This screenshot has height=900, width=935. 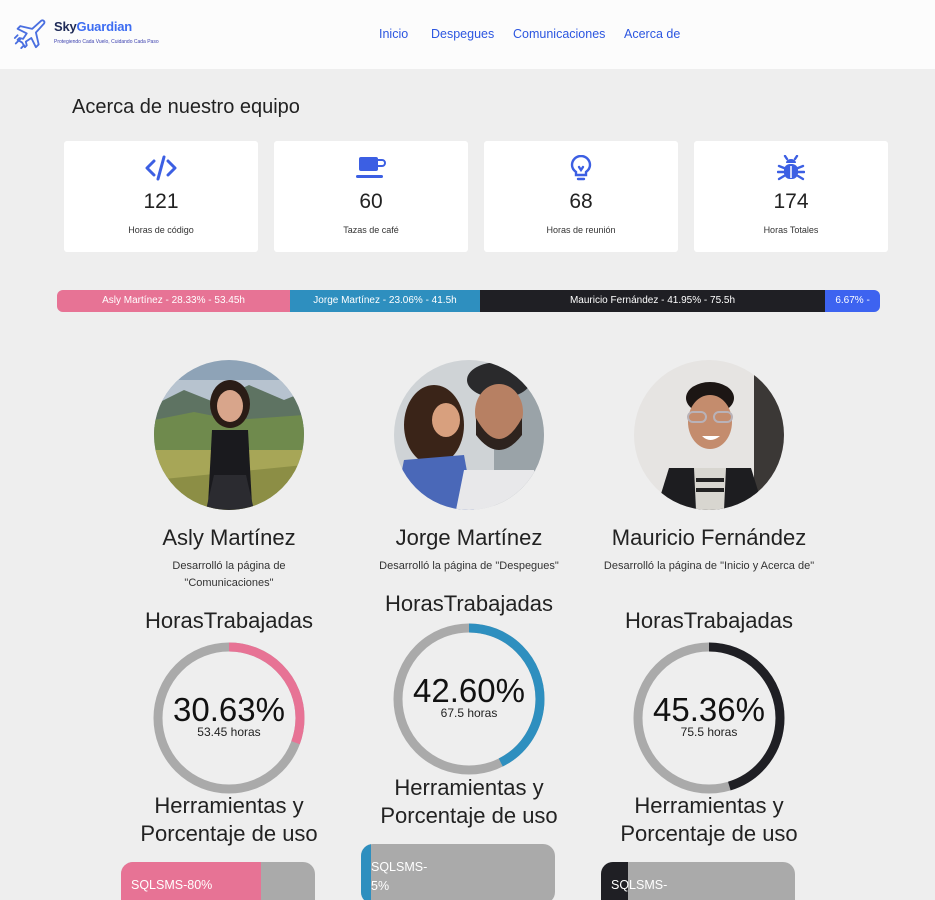 What do you see at coordinates (229, 574) in the screenshot?
I see `member-description: Desarrolló la página de "Comunicaciones"` at bounding box center [229, 574].